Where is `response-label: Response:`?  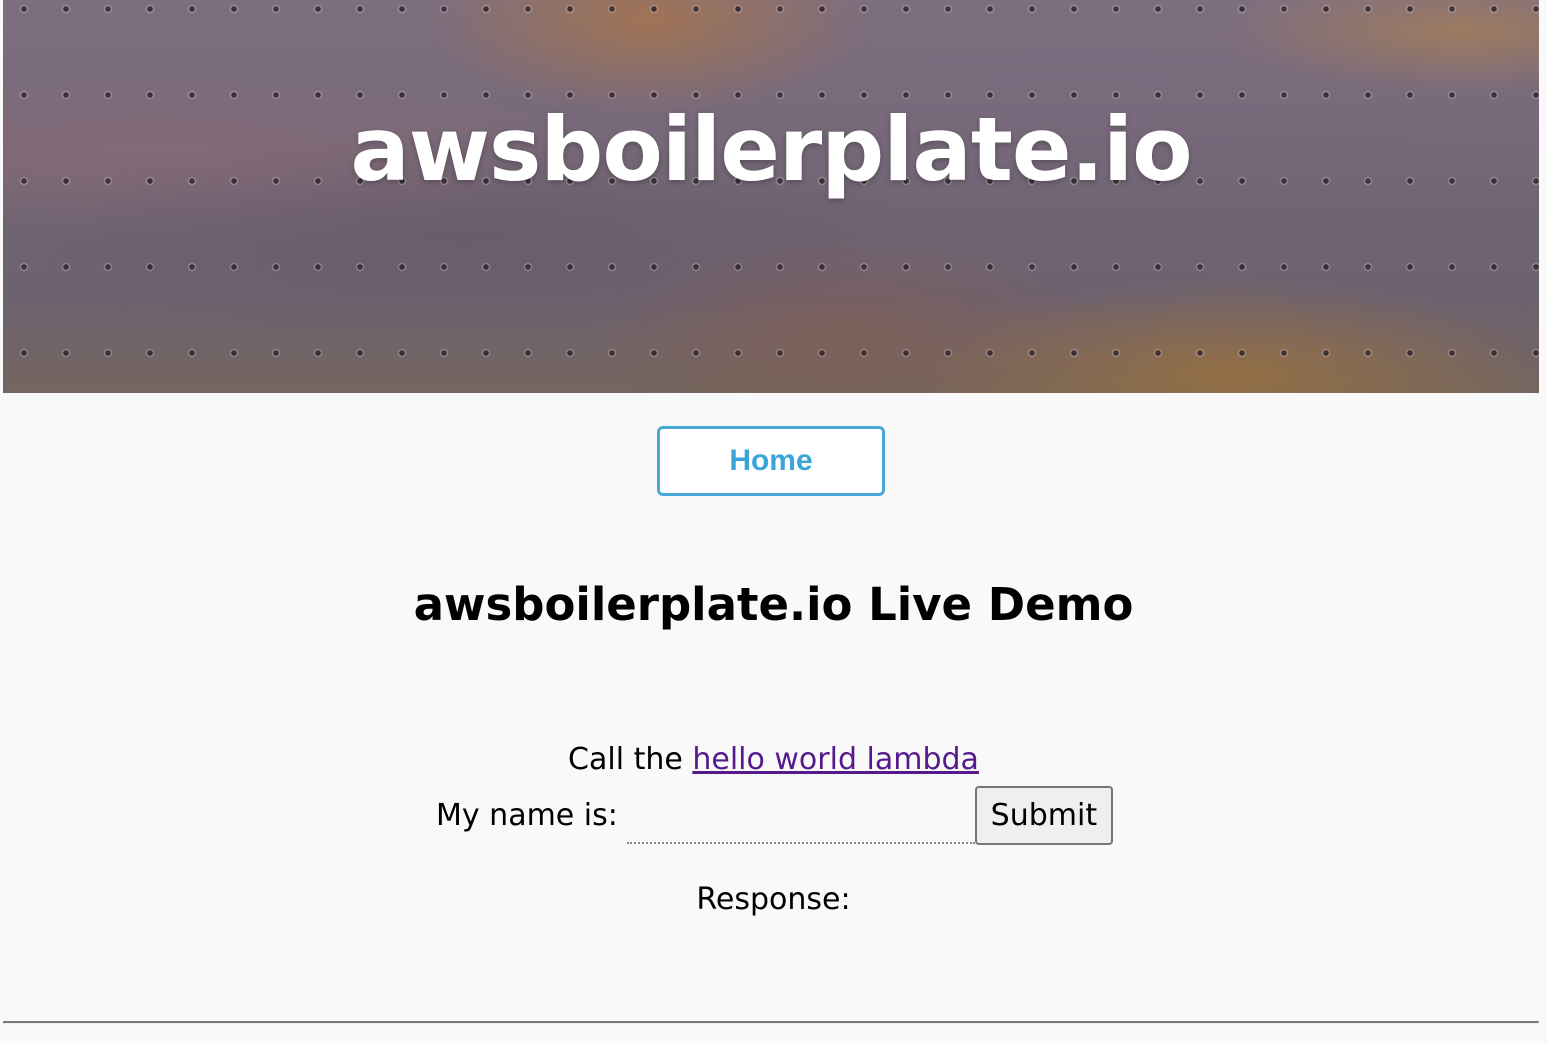
response-label: Response: is located at coordinates (773, 899).